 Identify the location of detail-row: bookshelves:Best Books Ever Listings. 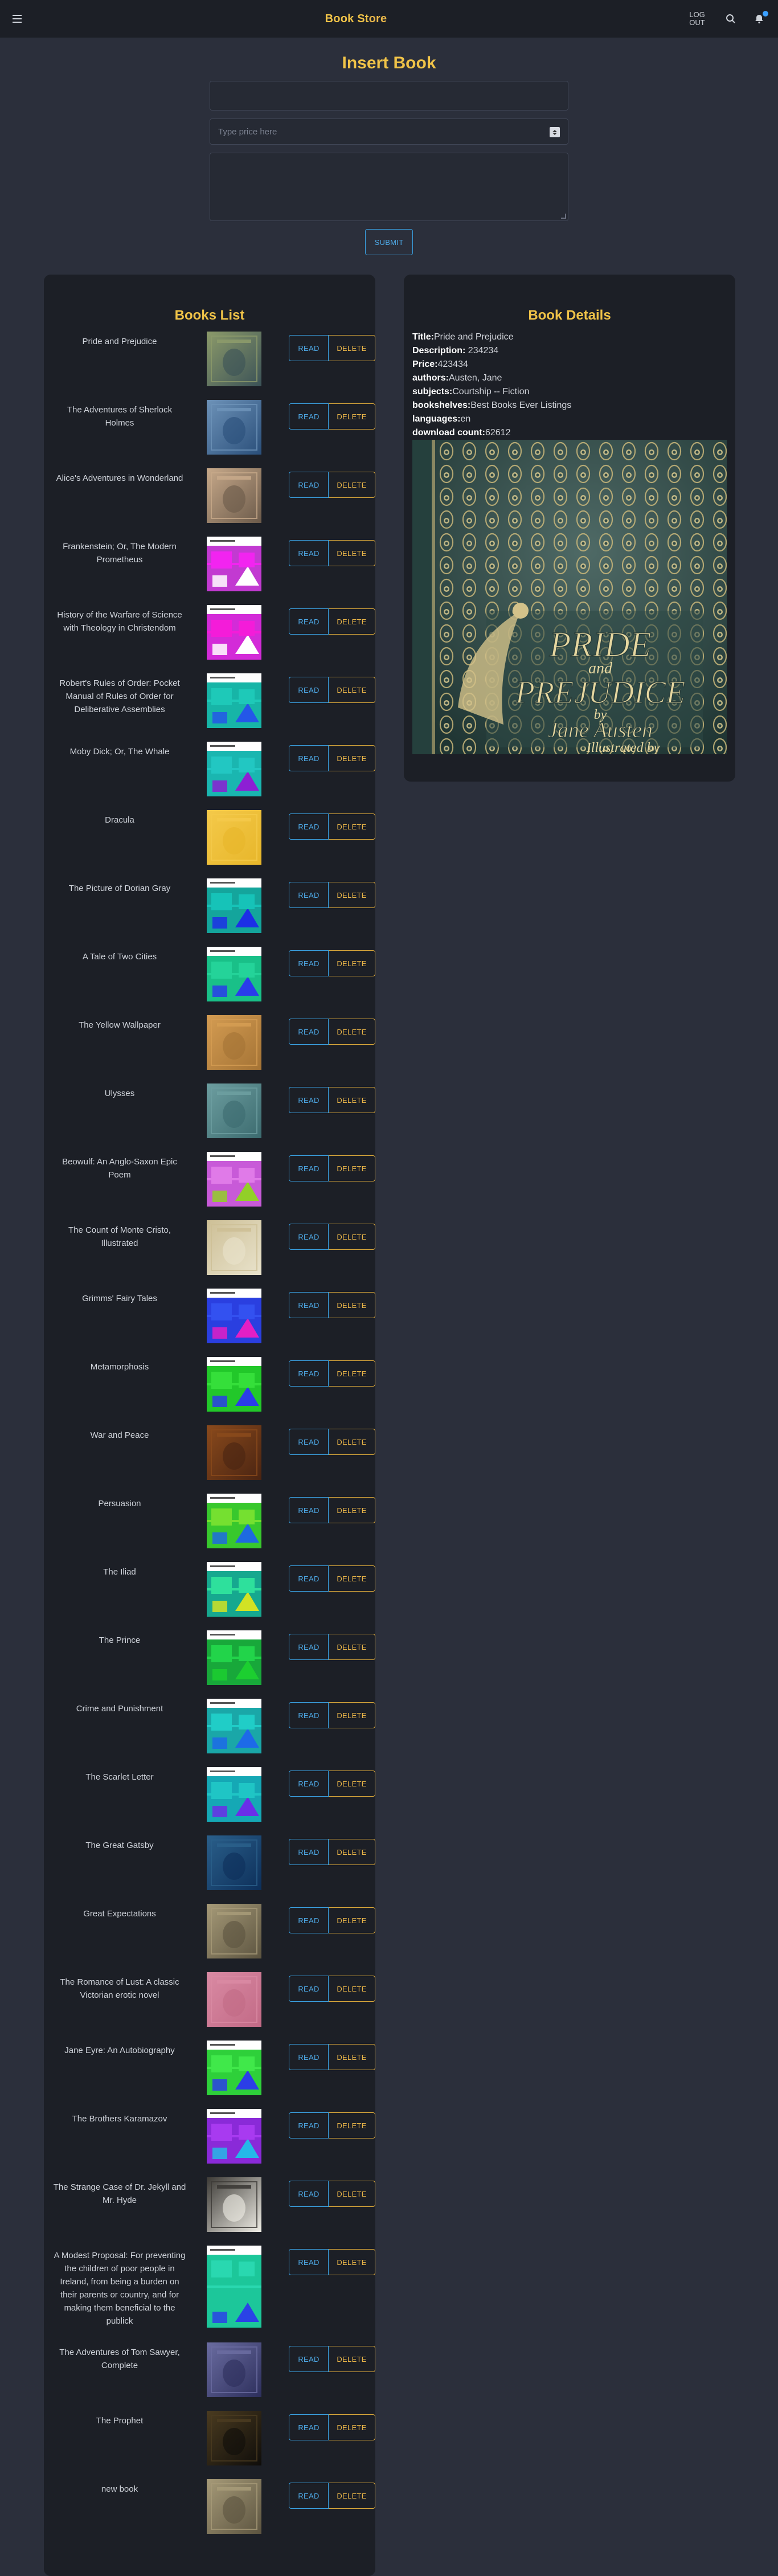
(569, 405).